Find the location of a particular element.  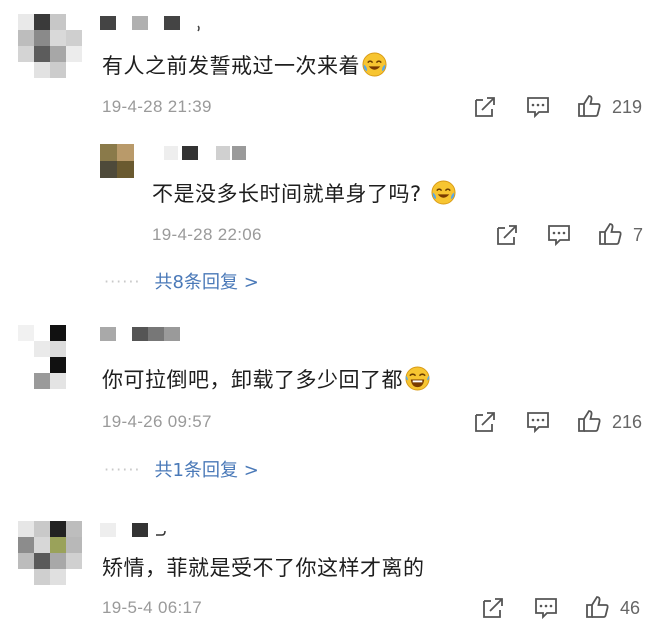

like-count: 7 is located at coordinates (638, 235).